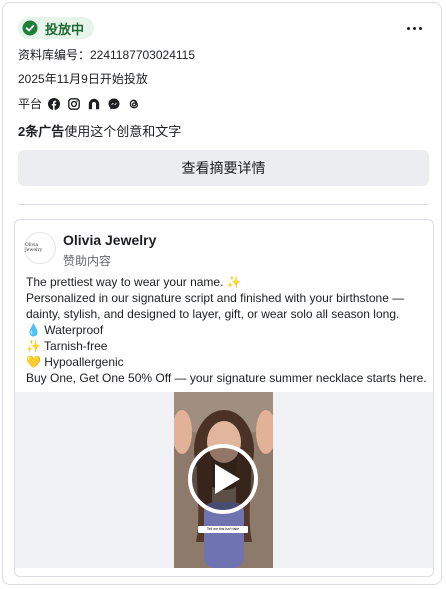 This screenshot has width=446, height=589. Describe the element at coordinates (65, 330) in the screenshot. I see `ad-body-line: 💧 Waterproof` at that location.